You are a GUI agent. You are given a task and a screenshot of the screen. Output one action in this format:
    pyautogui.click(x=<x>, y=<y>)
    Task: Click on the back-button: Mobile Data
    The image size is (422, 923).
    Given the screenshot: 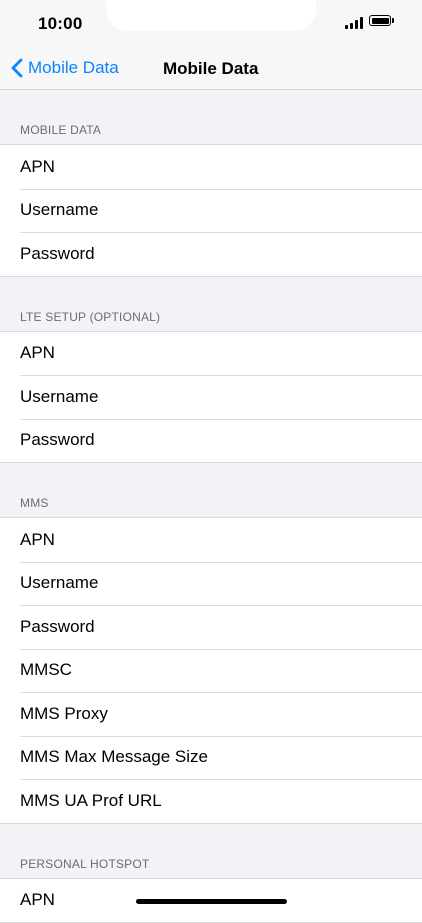 What is the action you would take?
    pyautogui.click(x=64, y=68)
    